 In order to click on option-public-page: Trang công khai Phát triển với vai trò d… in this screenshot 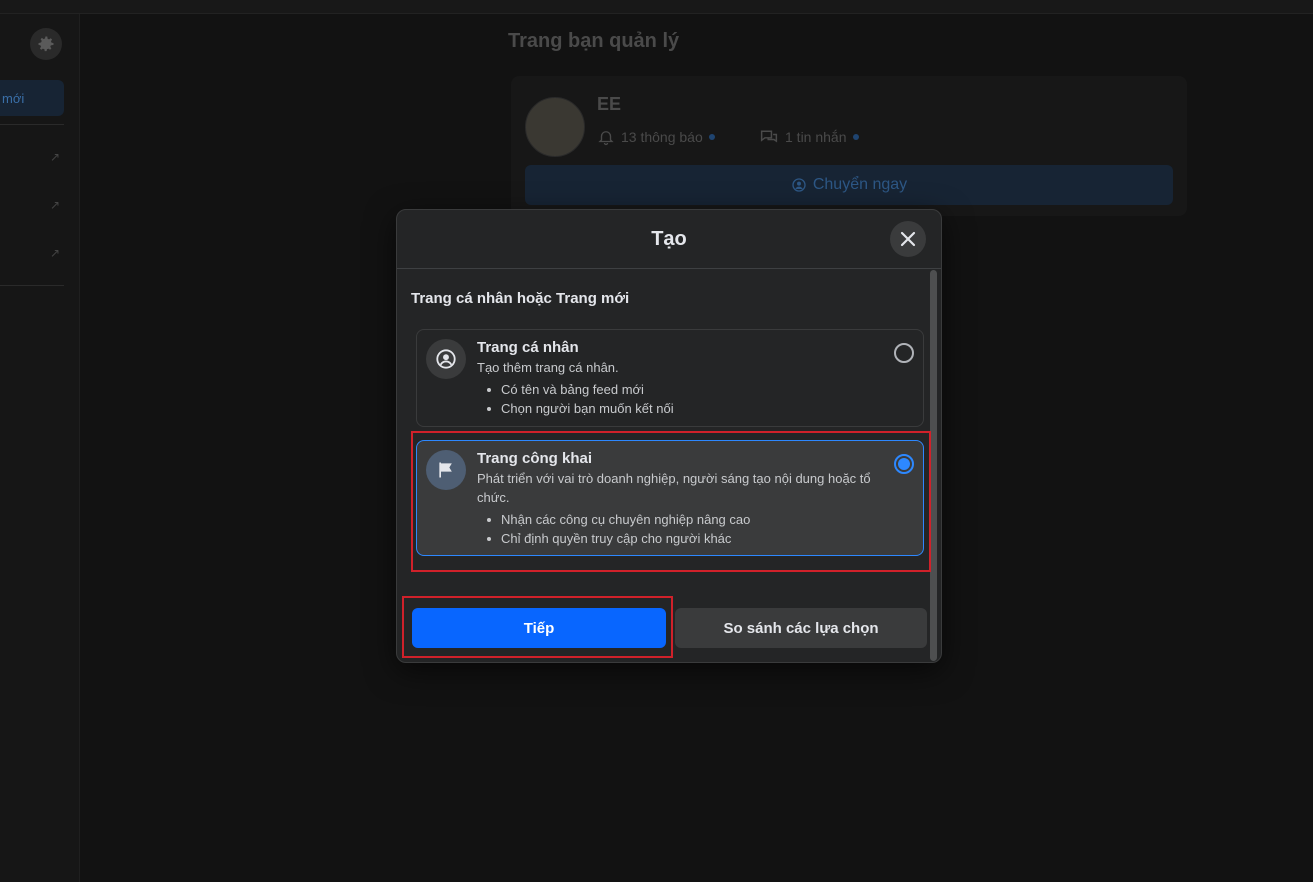, I will do `click(670, 498)`.